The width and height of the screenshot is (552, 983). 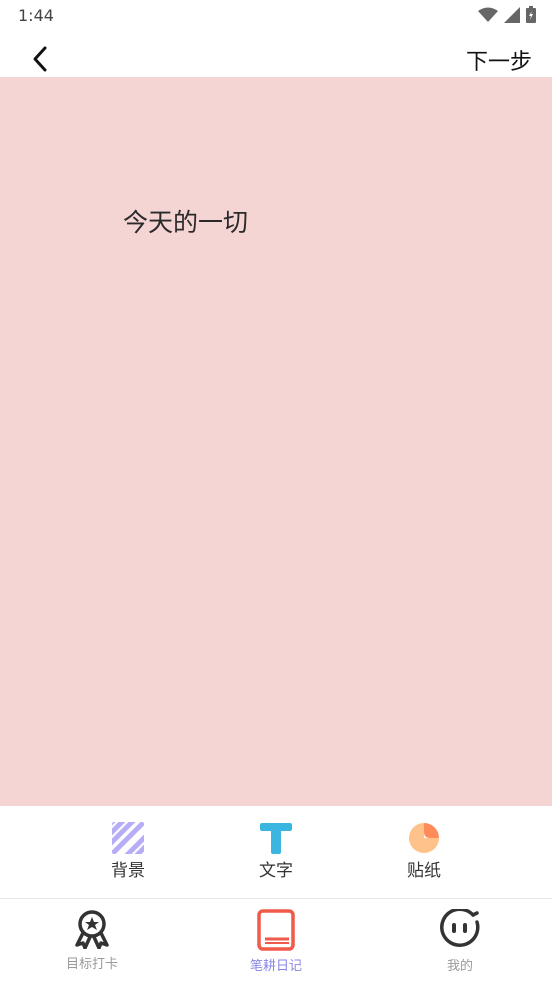 What do you see at coordinates (276, 930) in the screenshot?
I see `book-icon` at bounding box center [276, 930].